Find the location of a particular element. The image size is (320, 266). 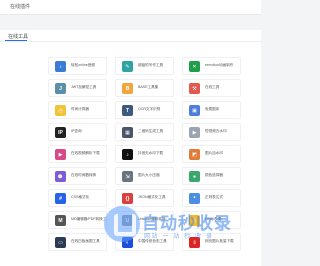

tool-card: ▦ 二维码生成工具 is located at coordinates (144, 132).